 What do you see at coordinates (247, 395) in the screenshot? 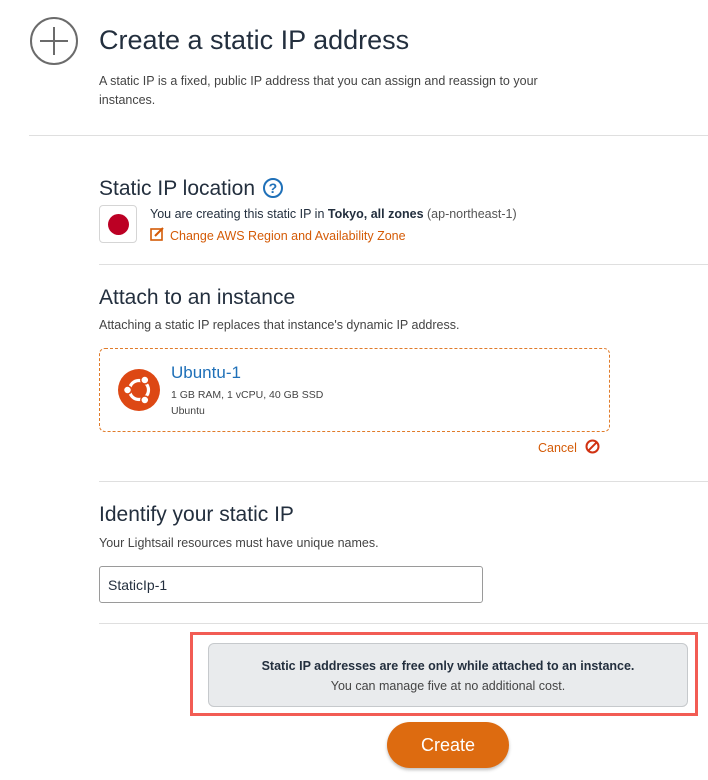
I see `instance-specs: 1 GB RAM, 1 vCPU, 40 GB SSD` at bounding box center [247, 395].